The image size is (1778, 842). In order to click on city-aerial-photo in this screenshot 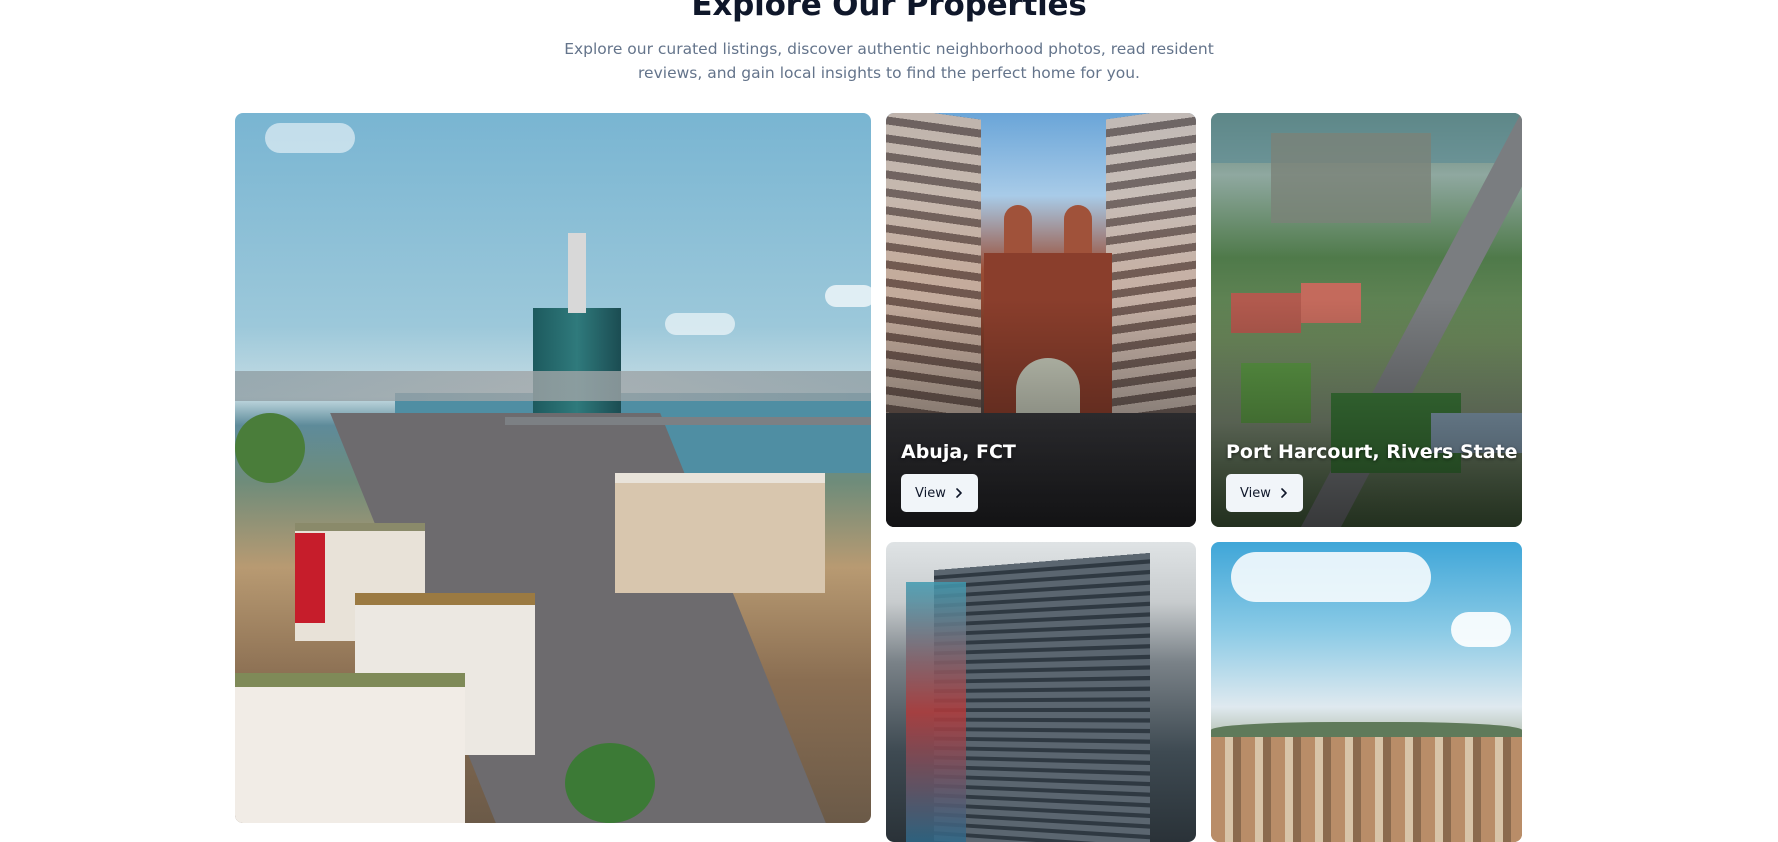, I will do `click(1366, 692)`.